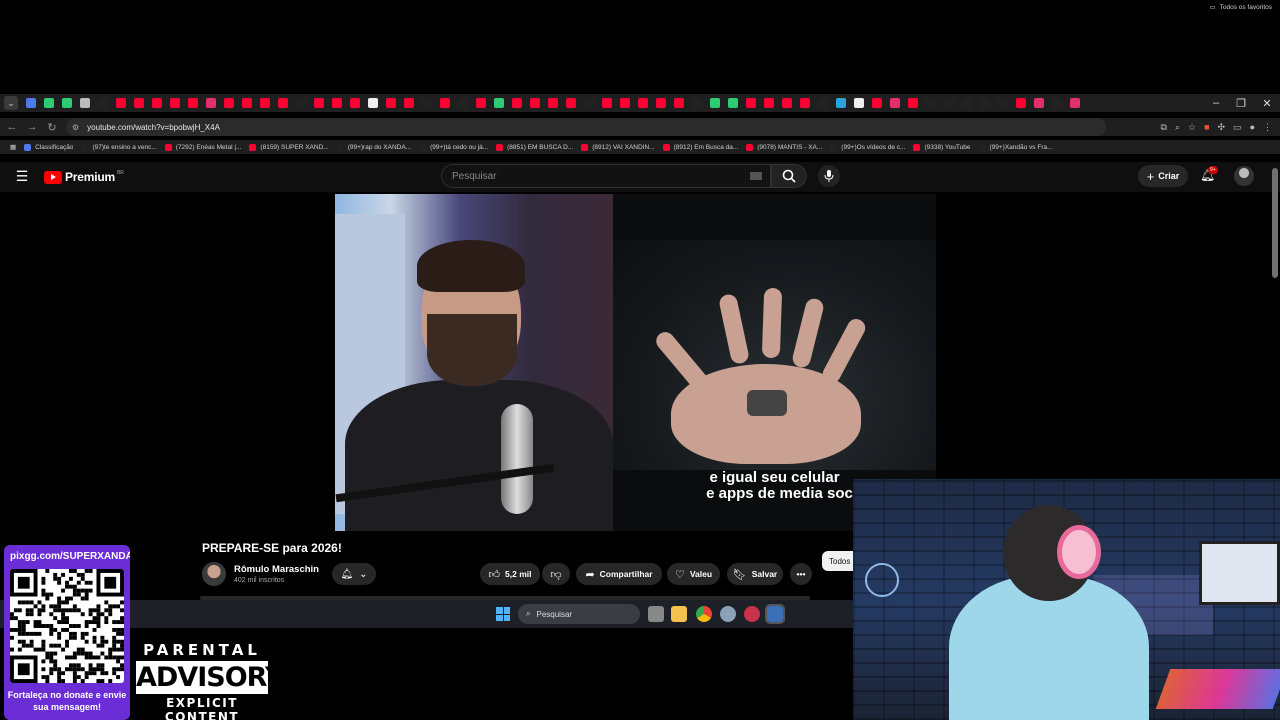 The image size is (1280, 720). What do you see at coordinates (1240, 7) in the screenshot?
I see `all-bookmarks-button: ▭ Todos os favoritos` at bounding box center [1240, 7].